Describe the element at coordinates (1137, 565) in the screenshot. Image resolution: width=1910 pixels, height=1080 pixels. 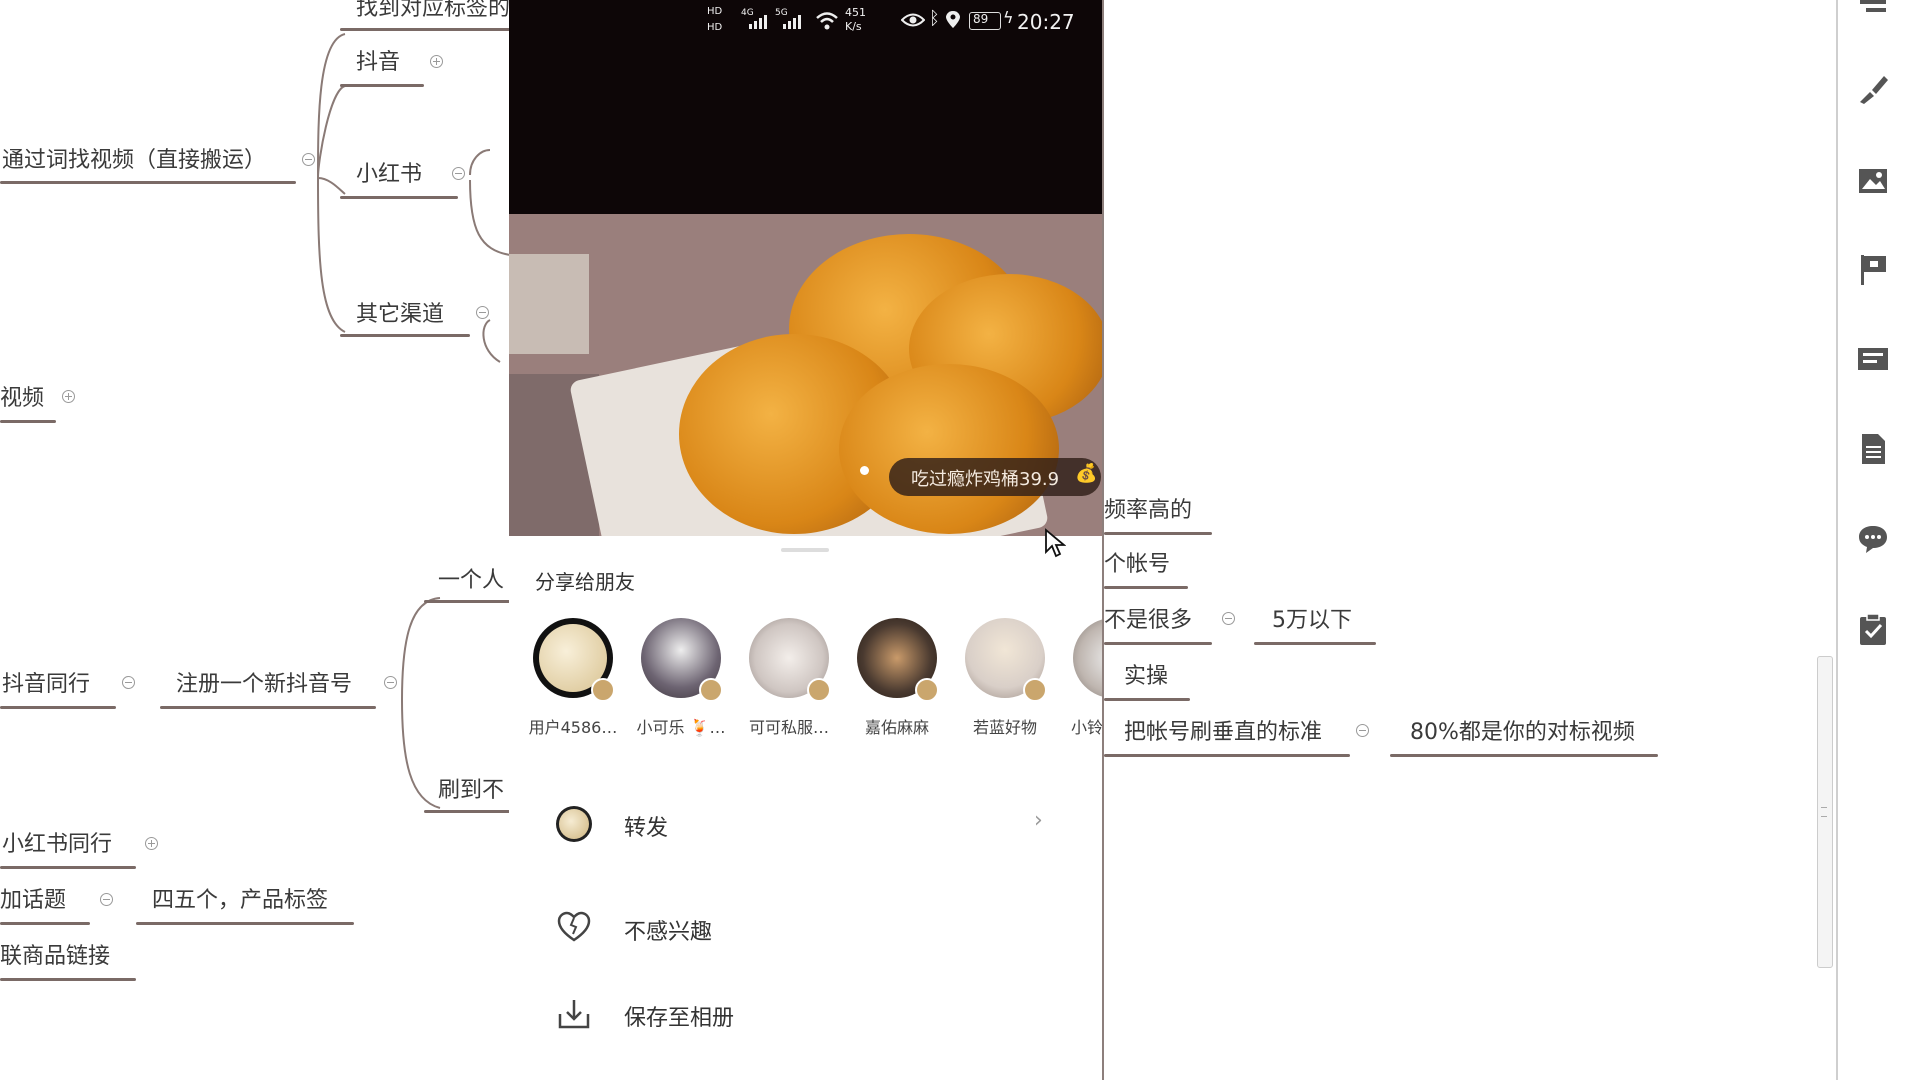
I see `node-accounts: 个帐号` at that location.